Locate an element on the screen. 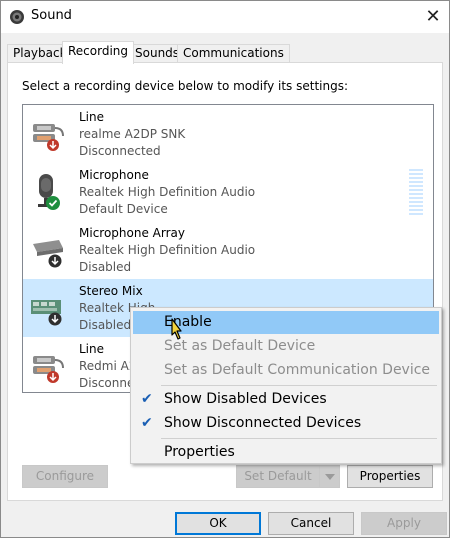  apply-button: Apply is located at coordinates (404, 523).